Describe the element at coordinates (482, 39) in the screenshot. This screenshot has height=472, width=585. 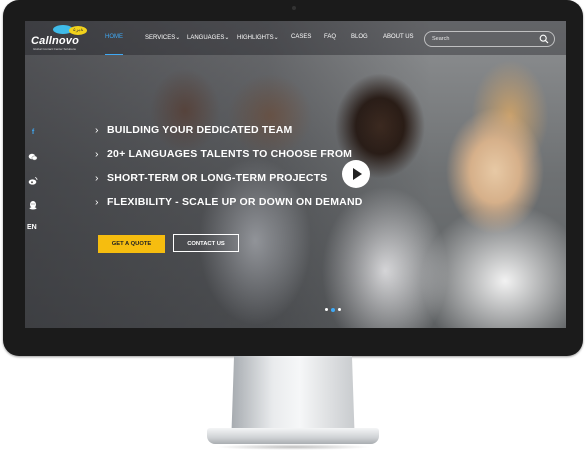
I see `search-input` at that location.